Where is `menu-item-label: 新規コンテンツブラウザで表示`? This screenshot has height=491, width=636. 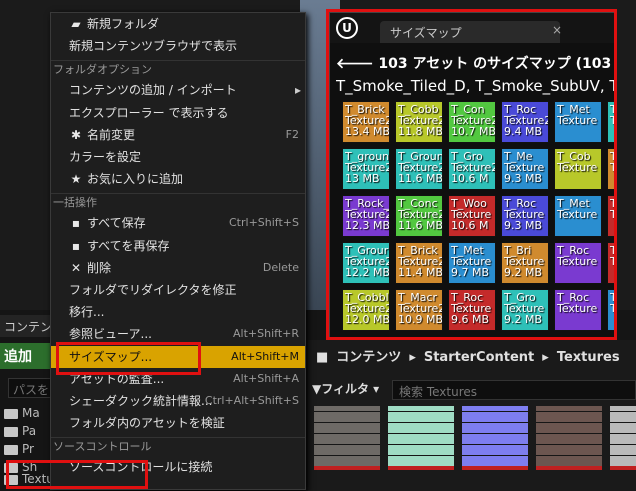 menu-item-label: 新規コンテンツブラウザで表示 is located at coordinates (153, 46).